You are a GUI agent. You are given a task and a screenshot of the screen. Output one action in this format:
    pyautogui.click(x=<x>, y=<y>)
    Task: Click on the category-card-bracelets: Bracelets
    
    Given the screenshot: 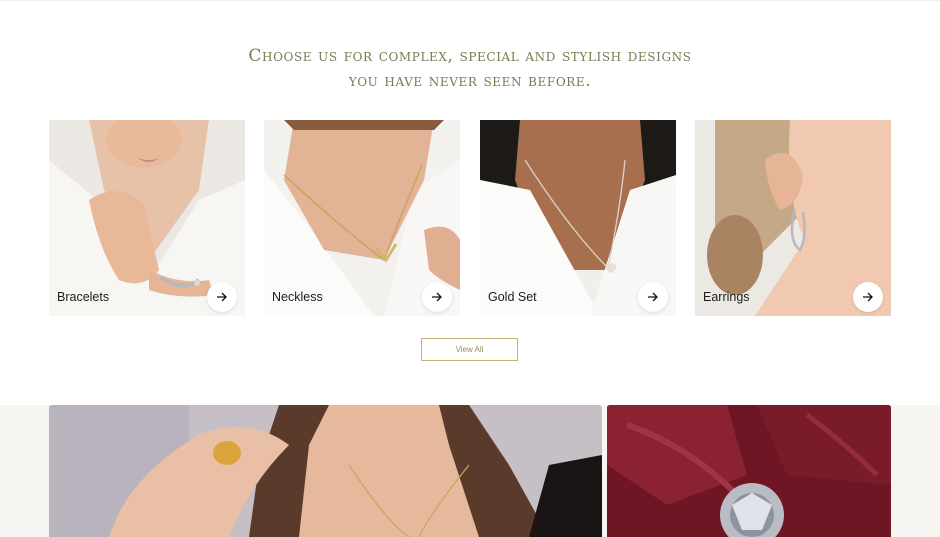 What is the action you would take?
    pyautogui.click(x=147, y=218)
    